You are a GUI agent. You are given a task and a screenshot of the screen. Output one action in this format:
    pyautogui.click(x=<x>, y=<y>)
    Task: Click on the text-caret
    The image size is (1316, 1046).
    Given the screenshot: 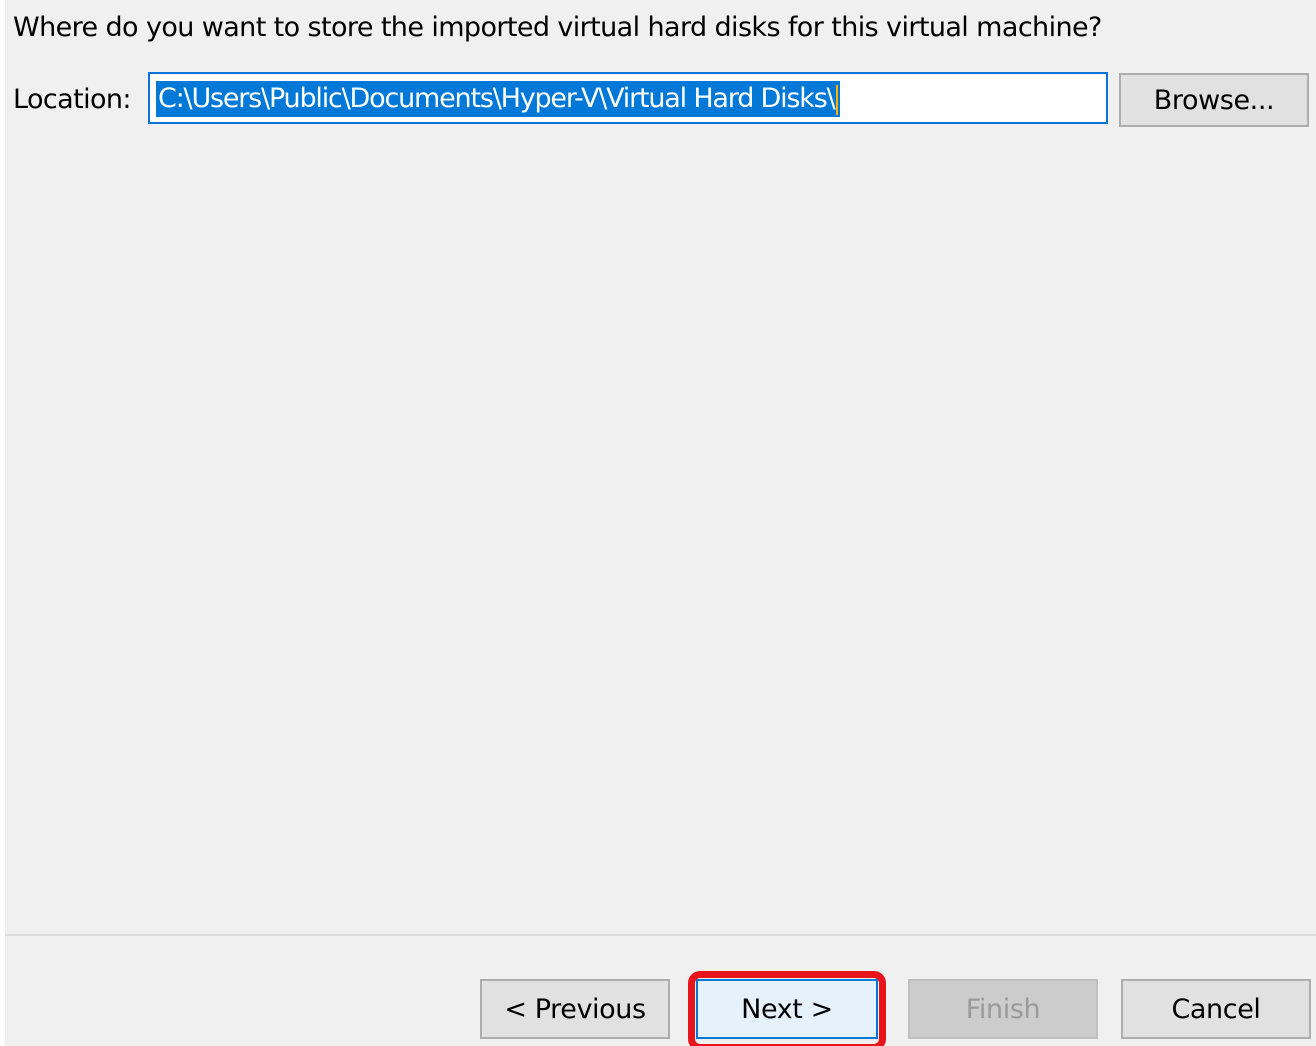 What is the action you would take?
    pyautogui.click(x=836, y=99)
    